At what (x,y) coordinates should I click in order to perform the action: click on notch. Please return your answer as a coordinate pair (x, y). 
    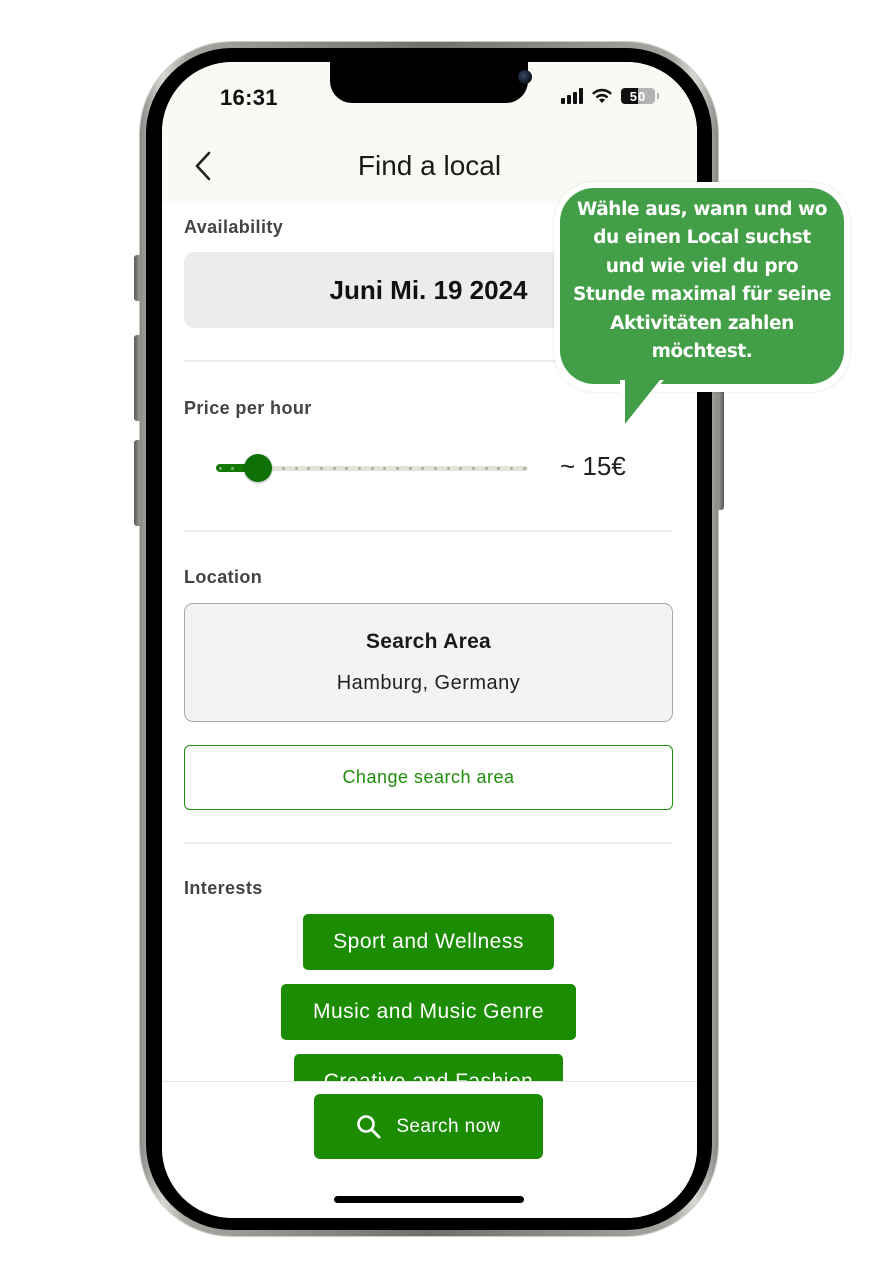
    Looking at the image, I should click on (431, 82).